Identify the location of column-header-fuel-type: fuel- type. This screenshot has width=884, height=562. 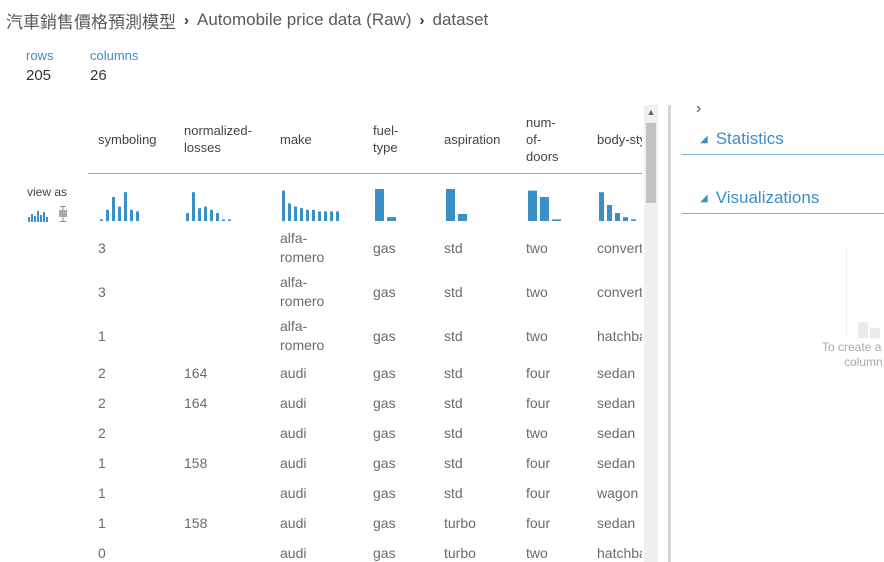
(398, 139).